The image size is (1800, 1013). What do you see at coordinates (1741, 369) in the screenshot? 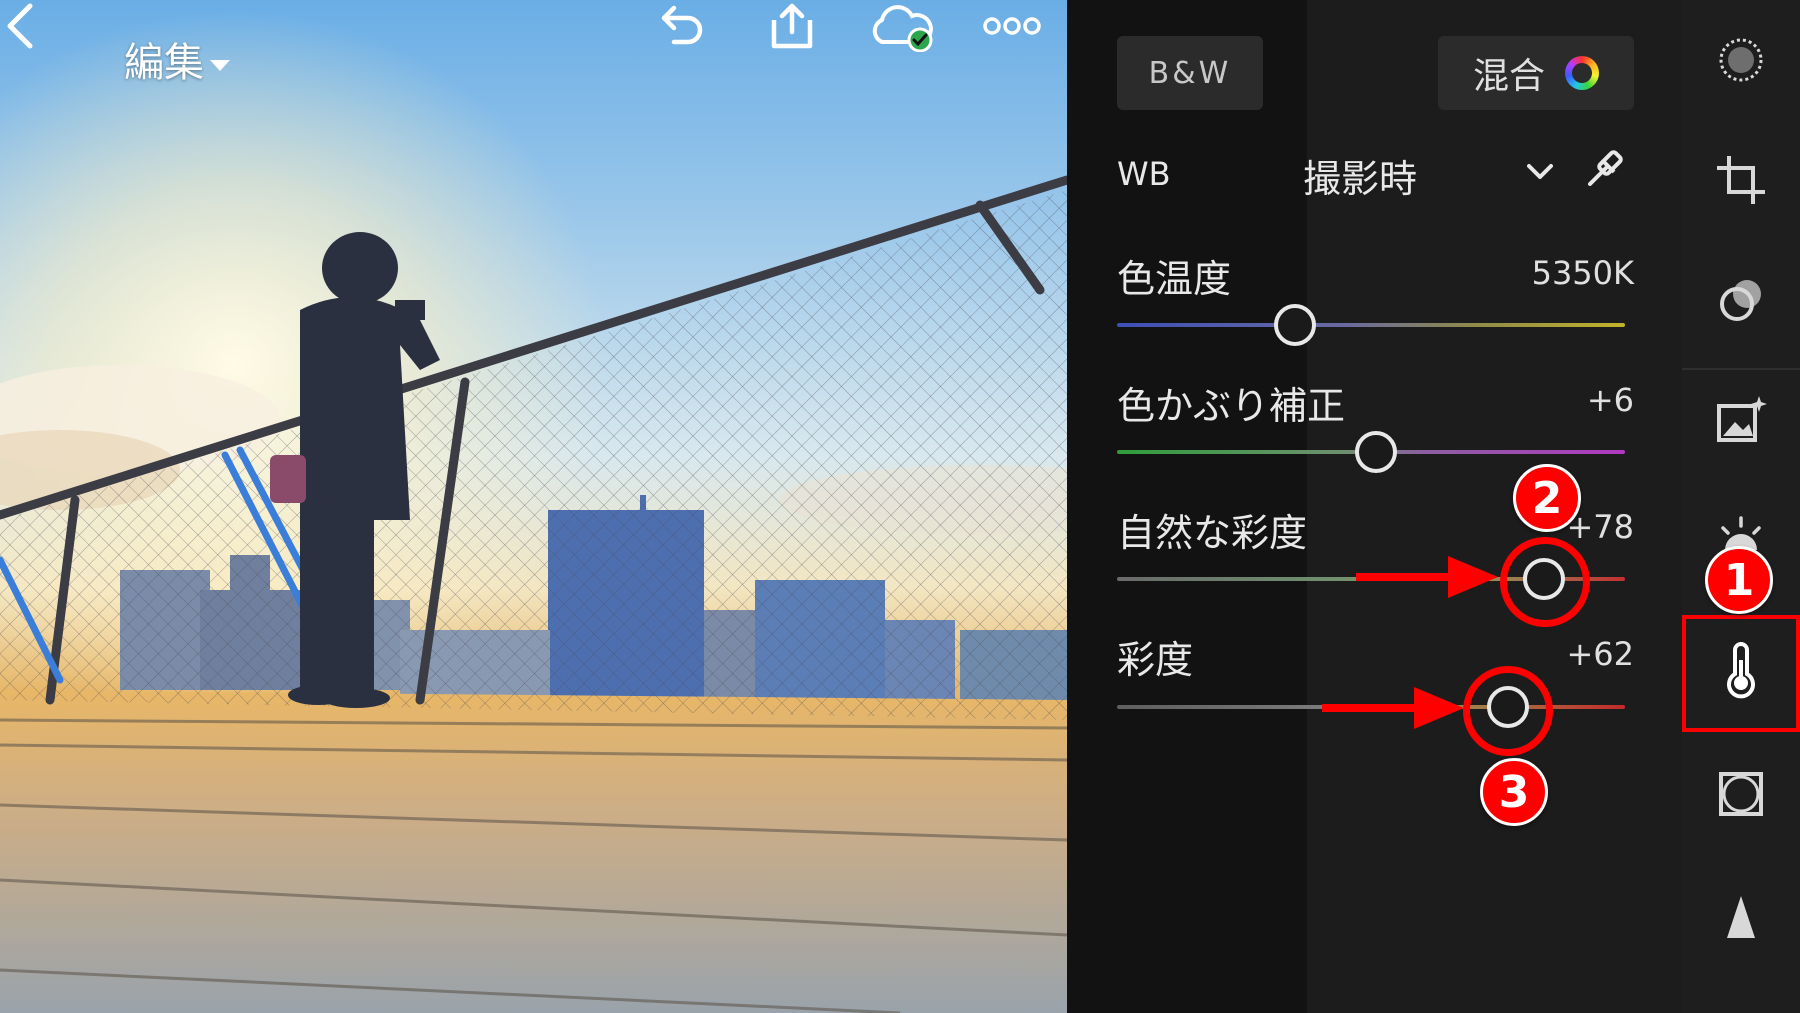
I see `toolbar-divider` at bounding box center [1741, 369].